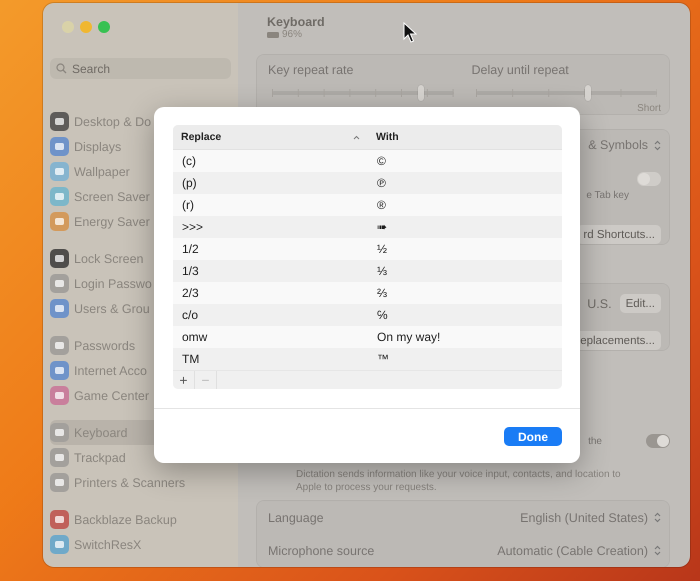 This screenshot has width=700, height=581. What do you see at coordinates (382, 293) in the screenshot?
I see `table-cell-text: ⅔` at bounding box center [382, 293].